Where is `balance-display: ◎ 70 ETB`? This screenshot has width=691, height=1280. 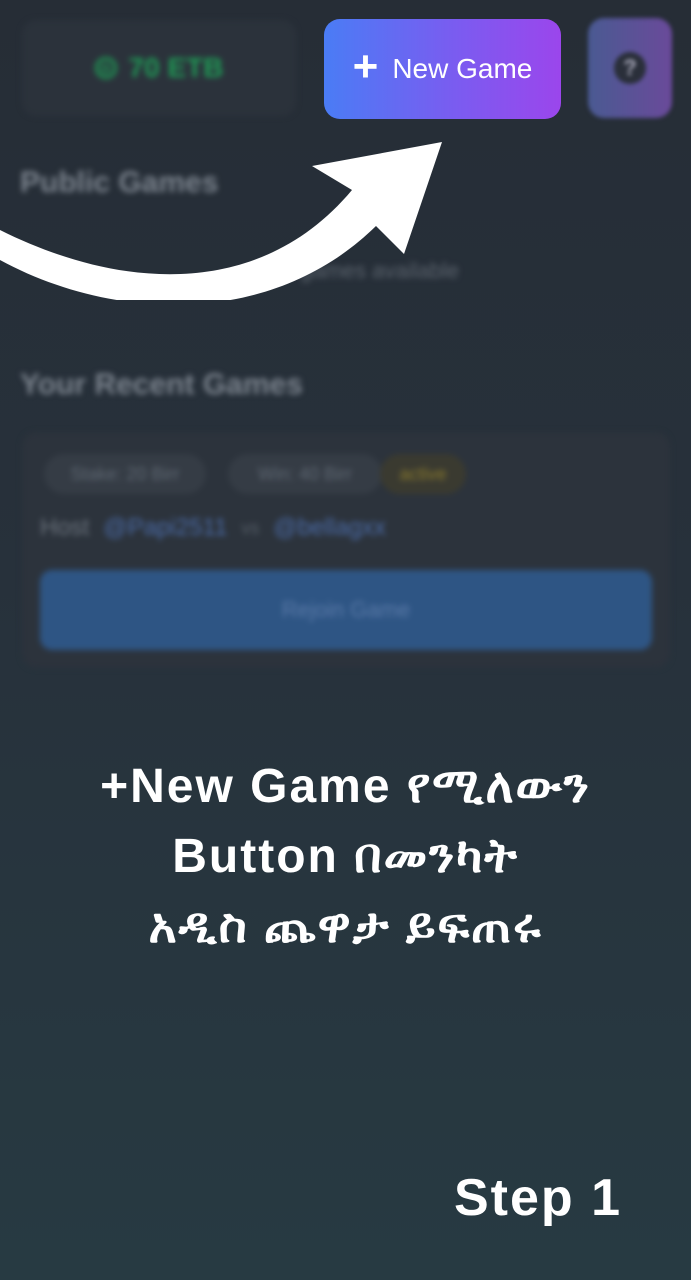 balance-display: ◎ 70 ETB is located at coordinates (159, 68).